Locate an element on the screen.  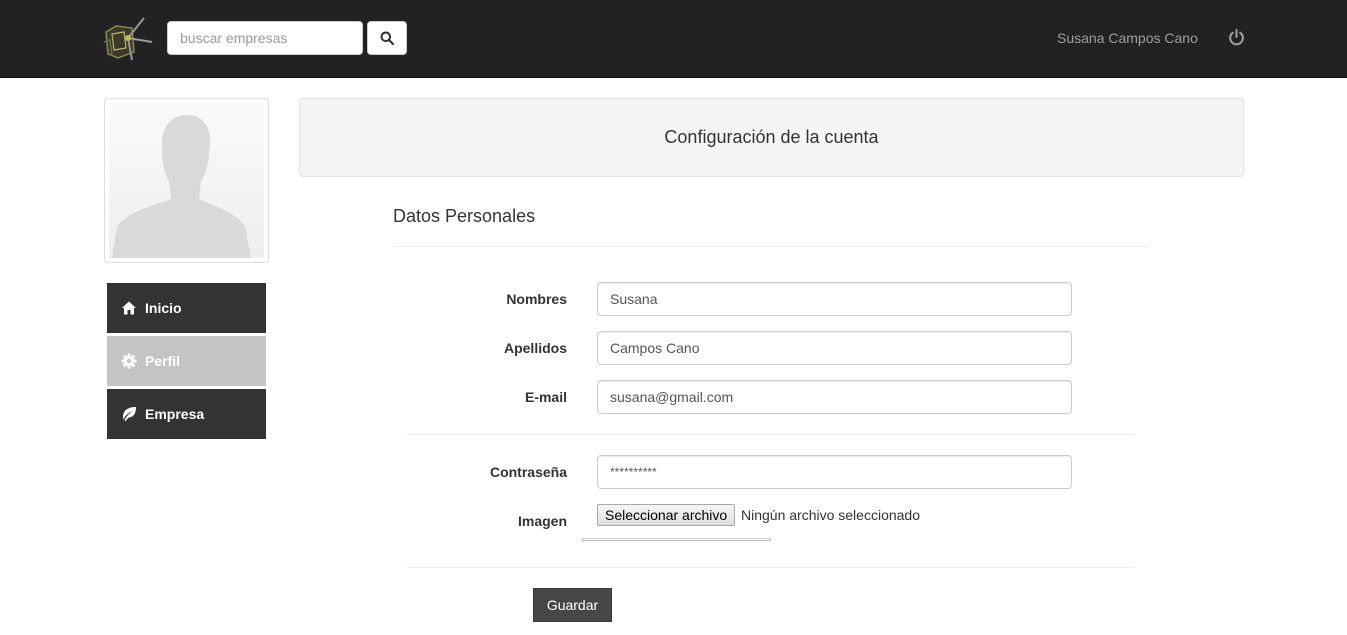
leaf-icon is located at coordinates (129, 414).